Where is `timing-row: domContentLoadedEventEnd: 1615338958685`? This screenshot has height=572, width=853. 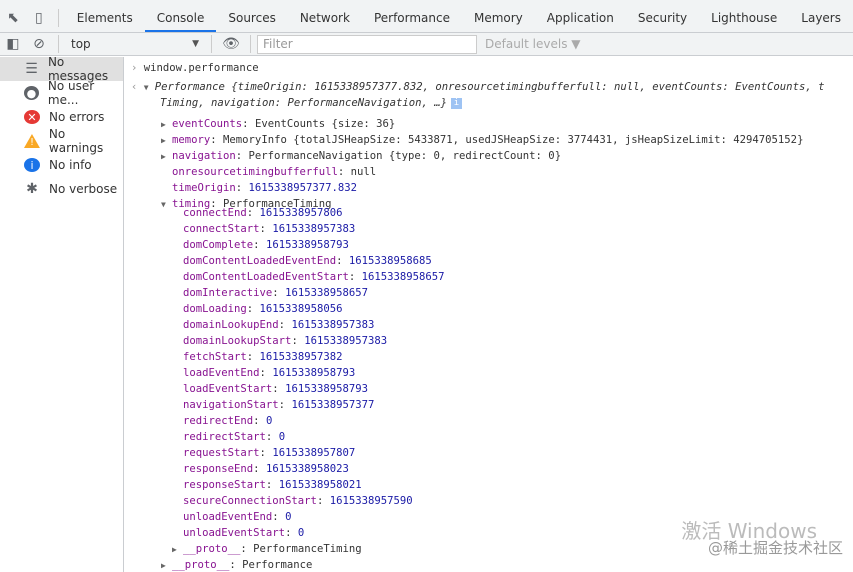
timing-row: domContentLoadedEventEnd: 1615338958685 is located at coordinates (307, 261).